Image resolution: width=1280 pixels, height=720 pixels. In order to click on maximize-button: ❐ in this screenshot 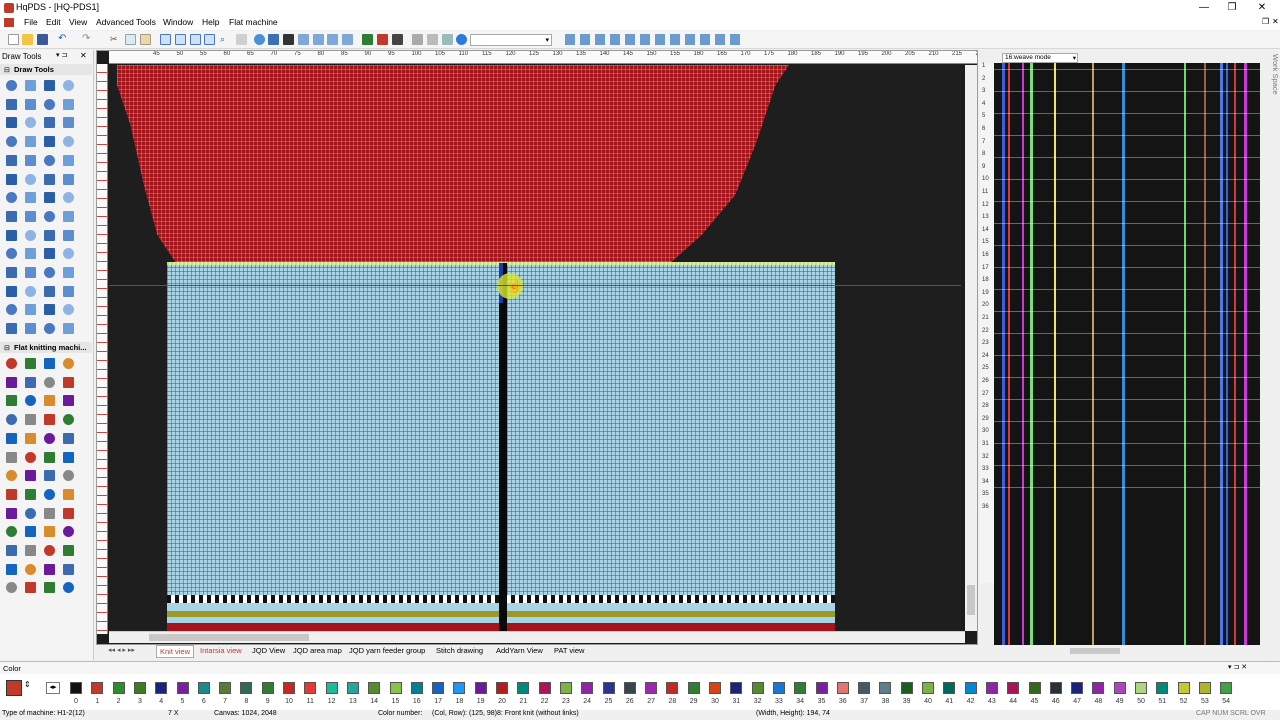, I will do `click(1232, 8)`.